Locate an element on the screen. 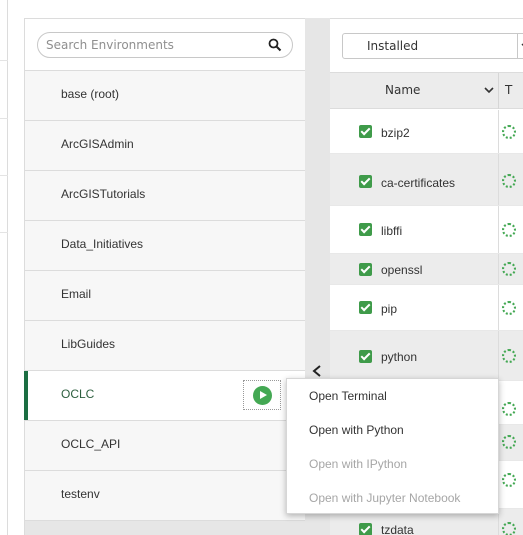  environment-item-arcgisadmin: ArcGISAdmin is located at coordinates (165, 145).